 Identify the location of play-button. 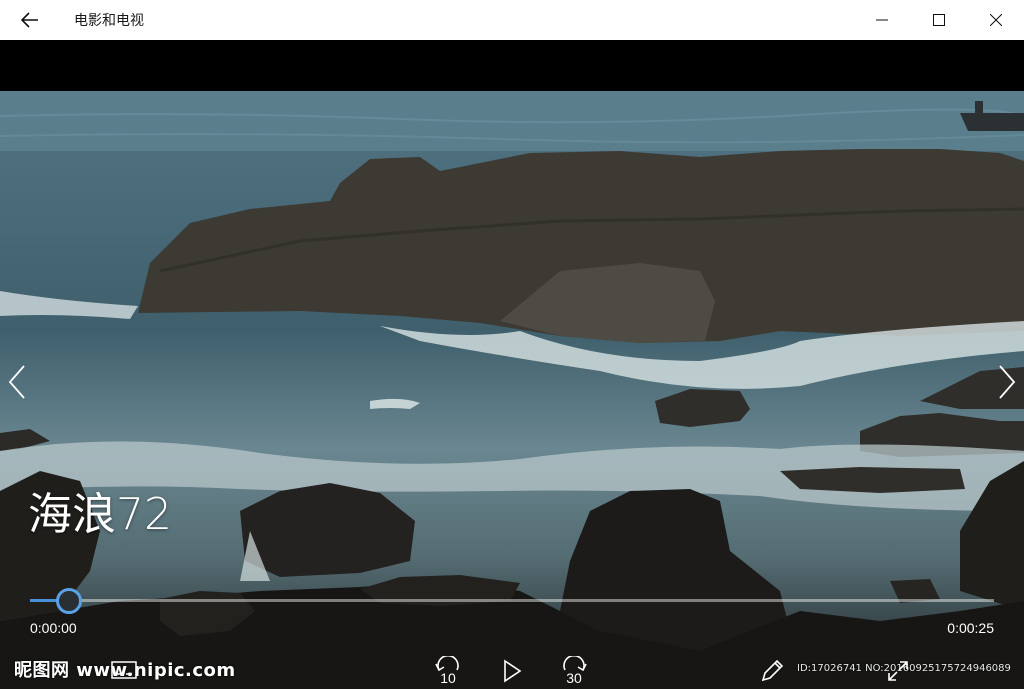
(512, 670).